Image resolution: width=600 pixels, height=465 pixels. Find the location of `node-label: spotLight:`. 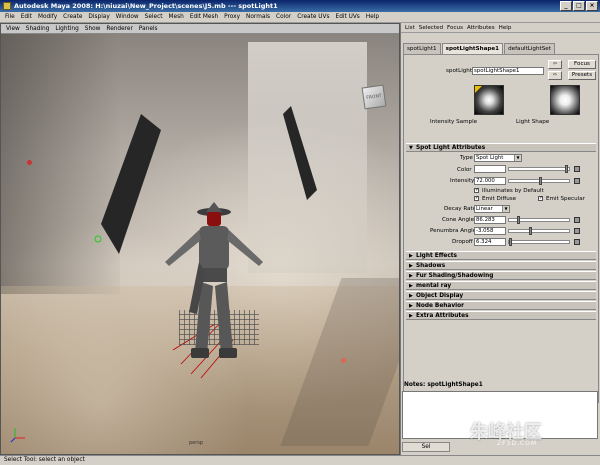

node-label: spotLight: is located at coordinates (460, 71).